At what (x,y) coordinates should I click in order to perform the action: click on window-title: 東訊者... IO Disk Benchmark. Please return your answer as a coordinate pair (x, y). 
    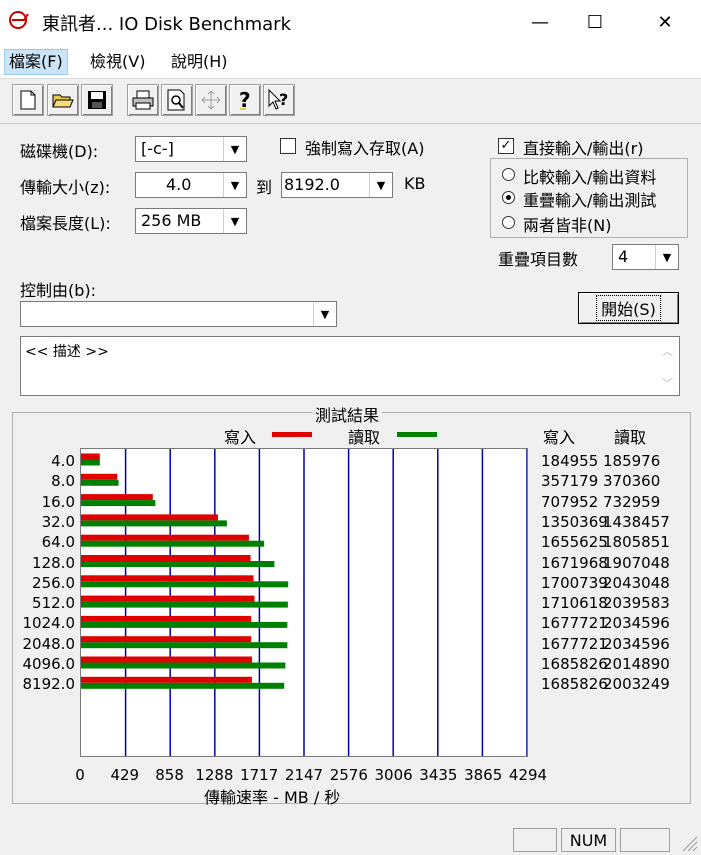
    Looking at the image, I should click on (166, 24).